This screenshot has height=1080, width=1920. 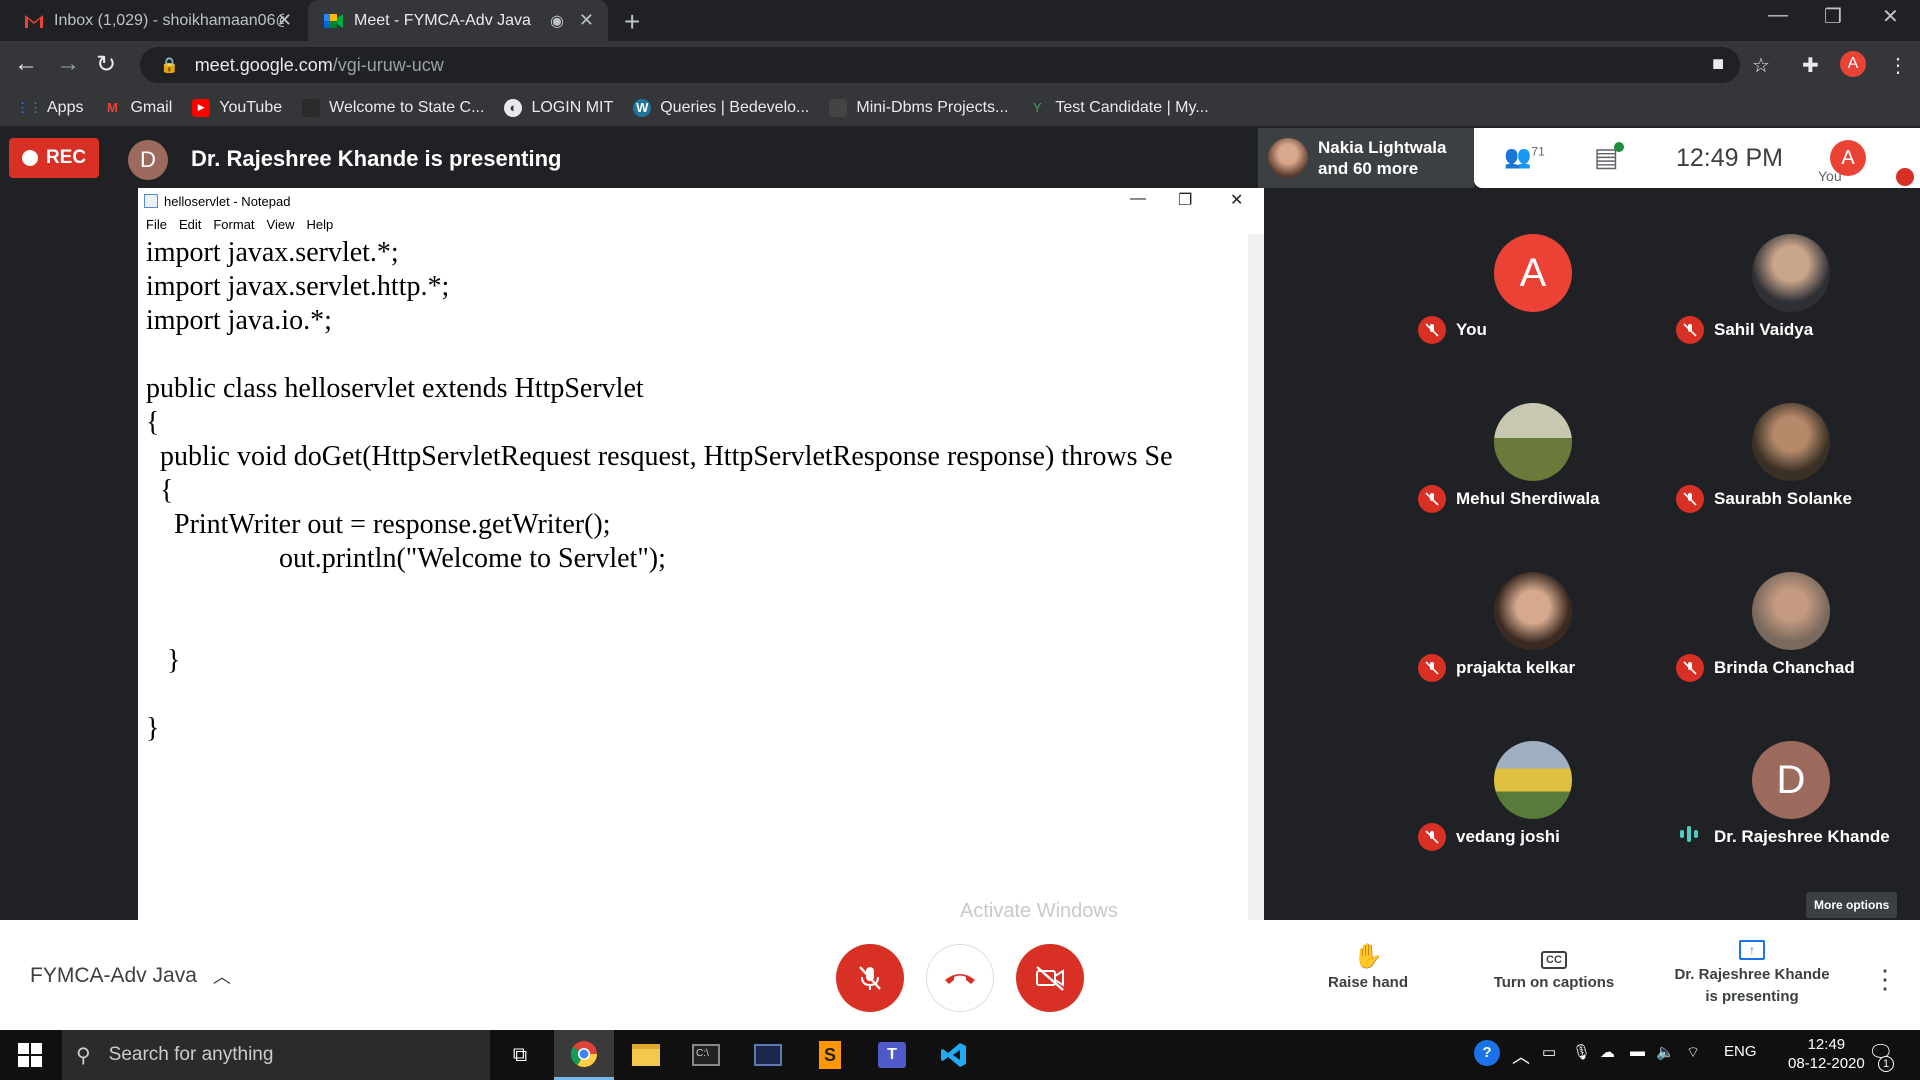 I want to click on hand-icon: ✋, so click(x=1368, y=956).